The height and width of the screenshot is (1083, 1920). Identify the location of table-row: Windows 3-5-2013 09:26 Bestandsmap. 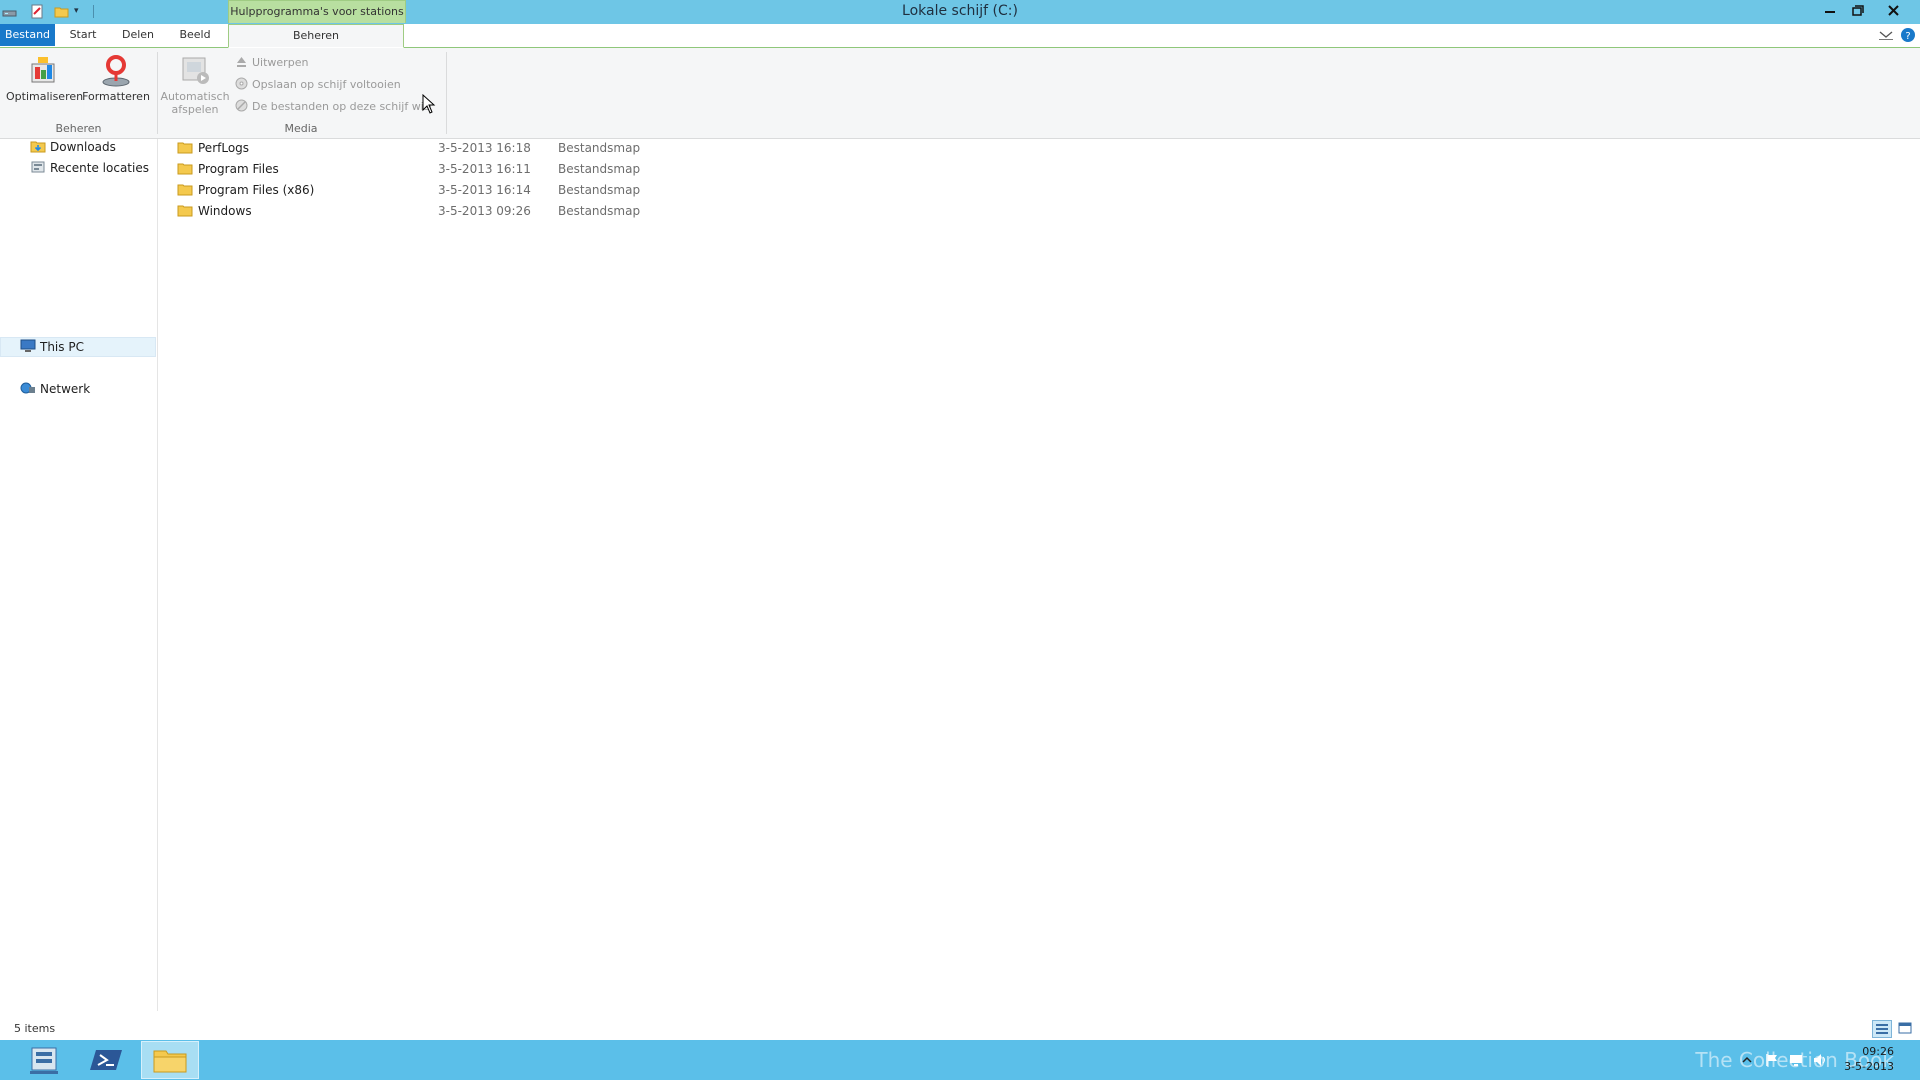
(558, 212).